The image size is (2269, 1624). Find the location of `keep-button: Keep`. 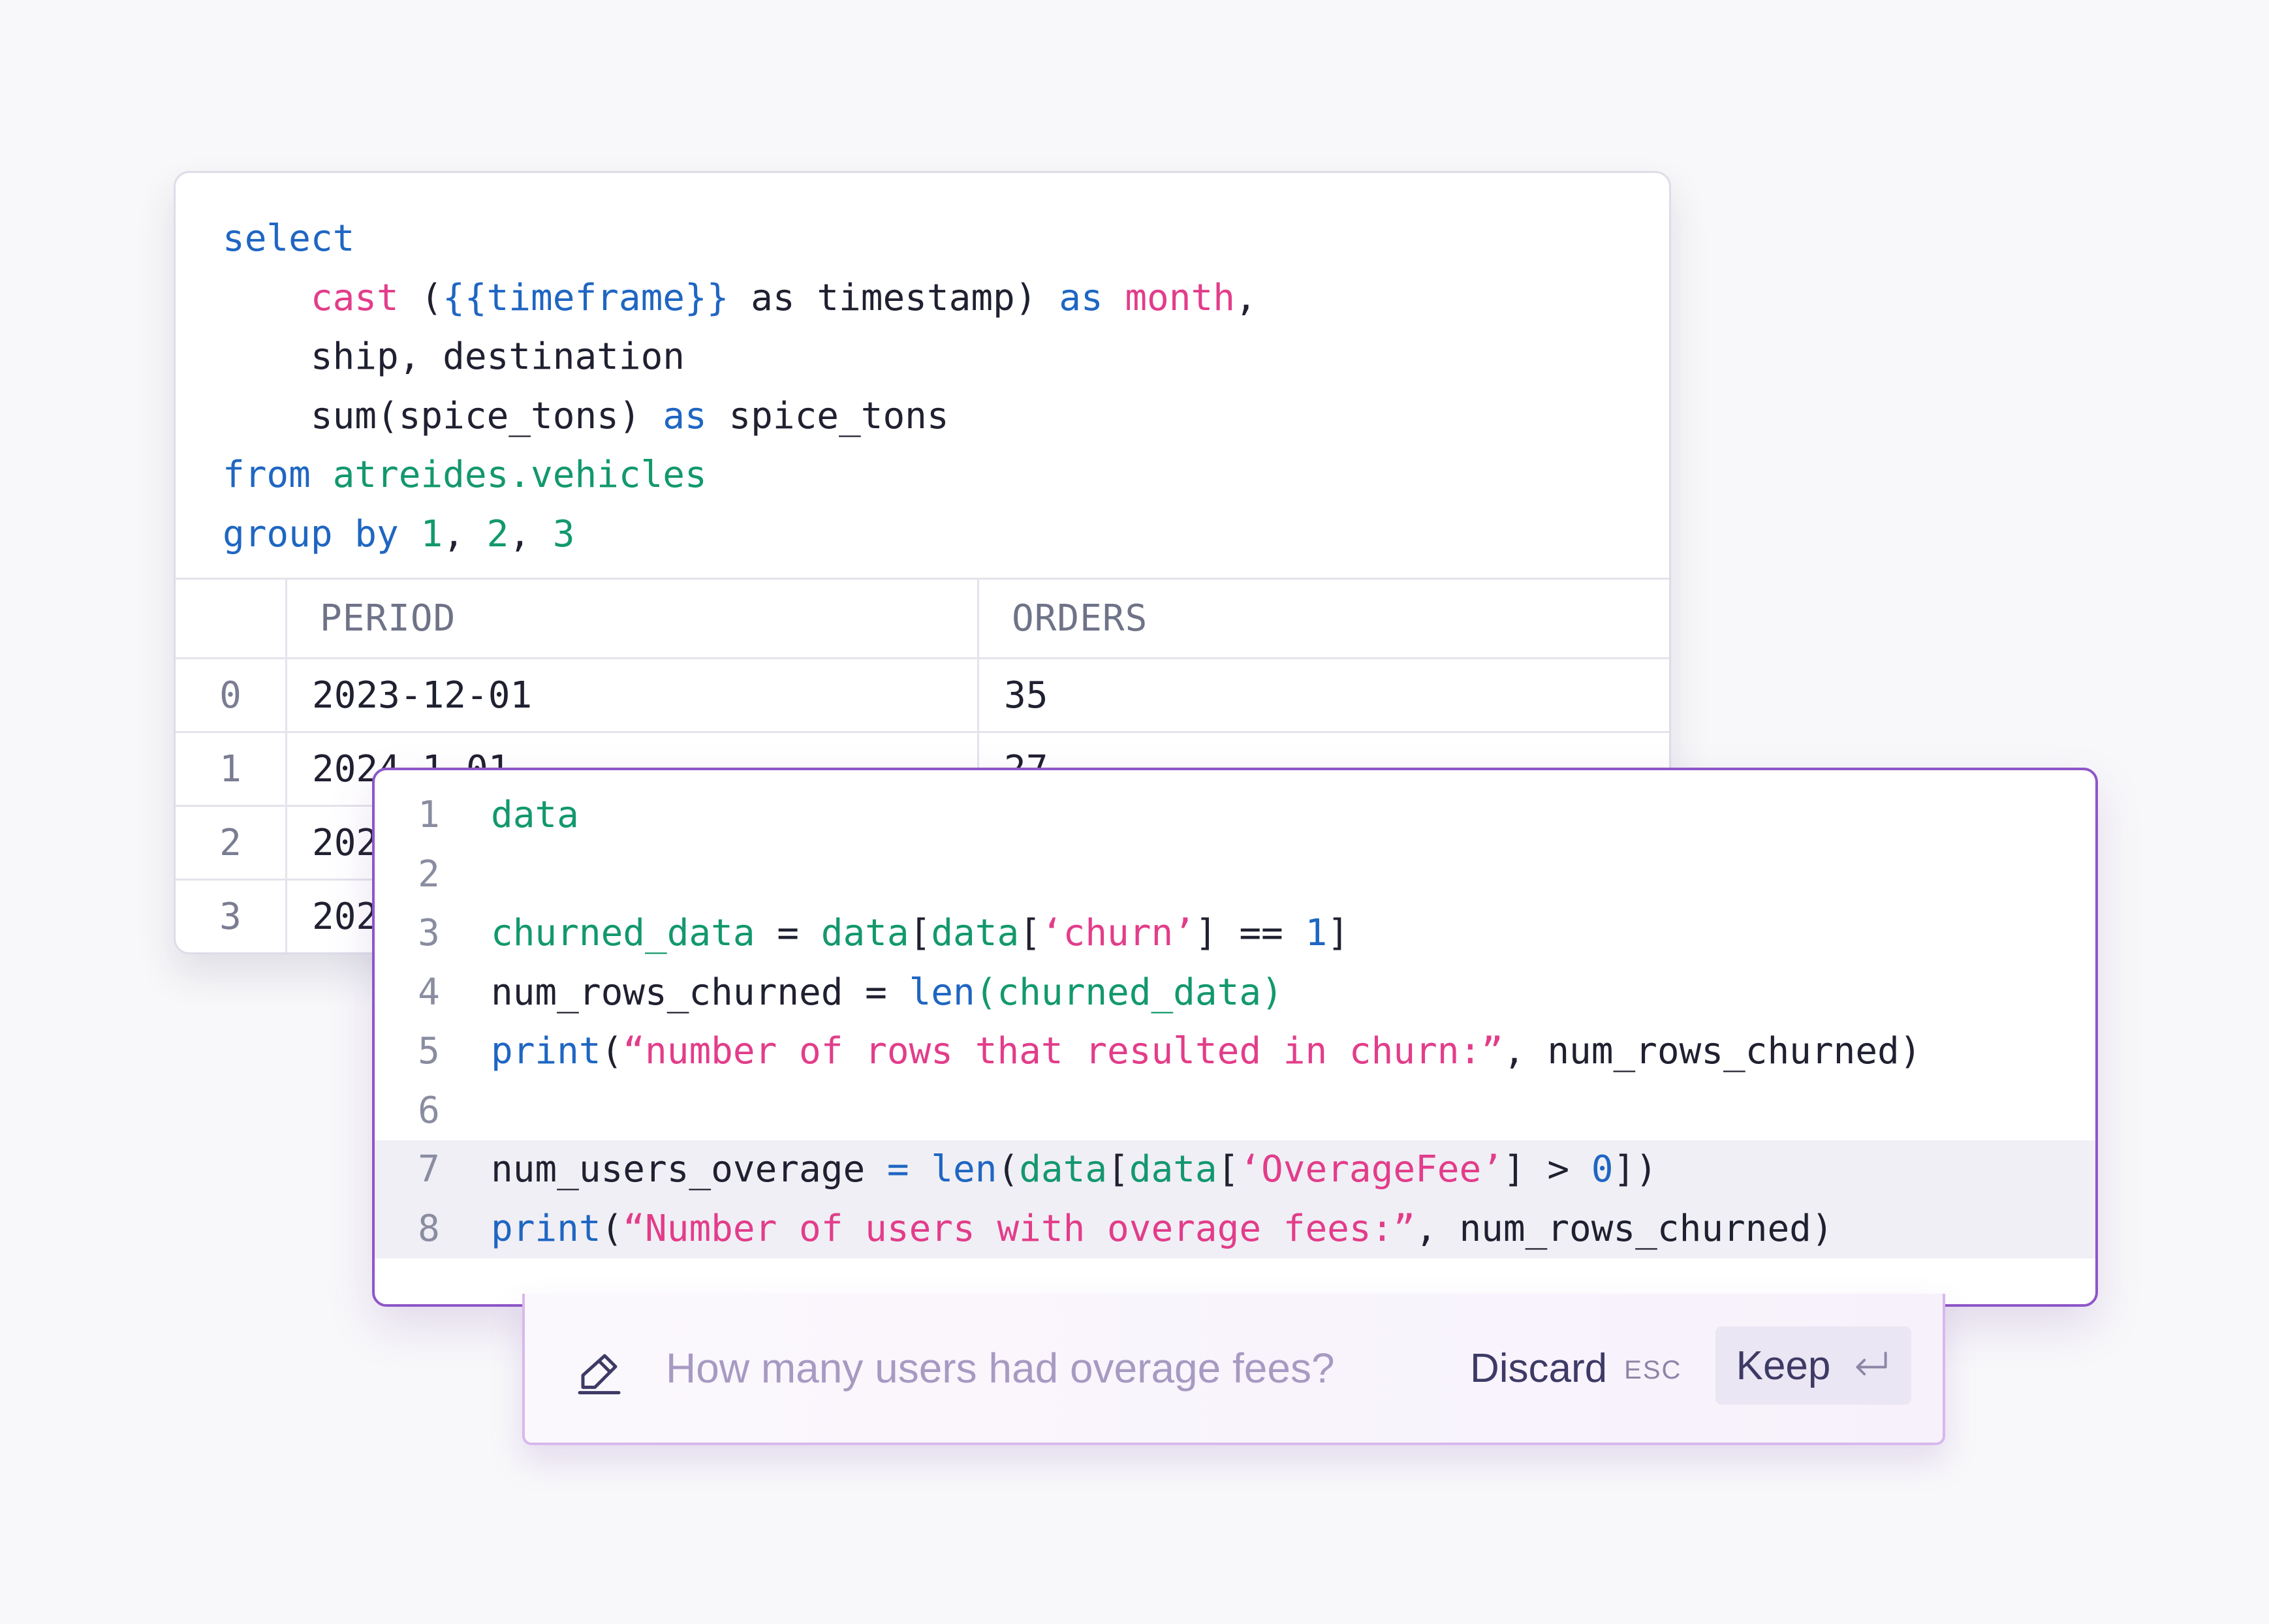

keep-button: Keep is located at coordinates (1813, 1366).